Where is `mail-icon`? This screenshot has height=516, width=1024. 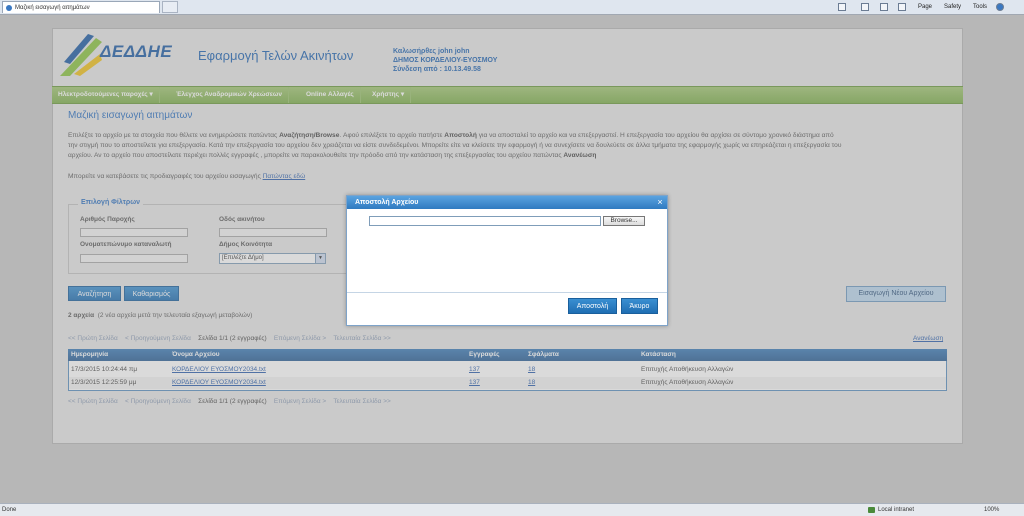 mail-icon is located at coordinates (884, 7).